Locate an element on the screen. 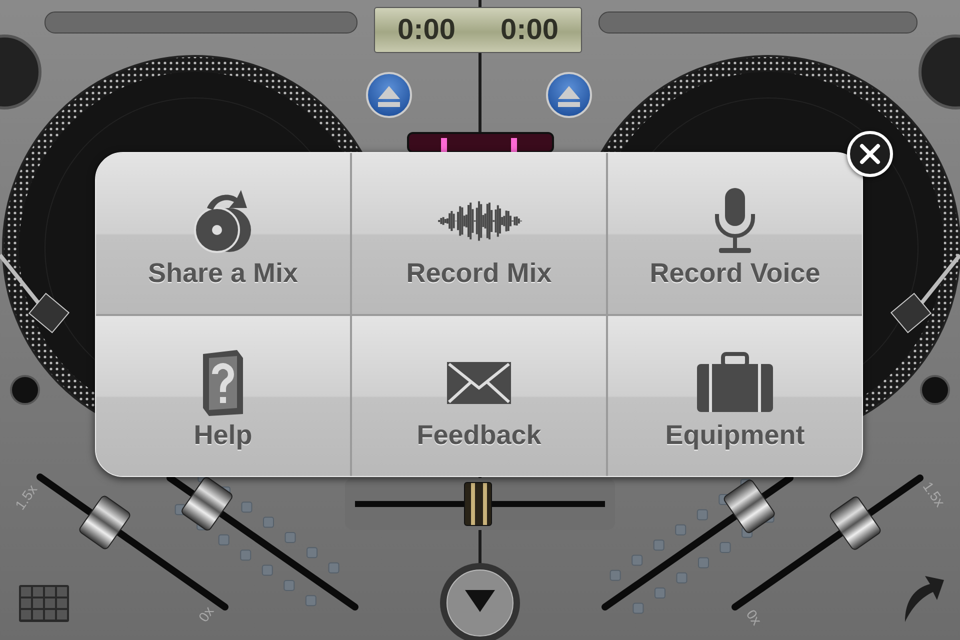  menu-item: Share a Mix is located at coordinates (223, 233).